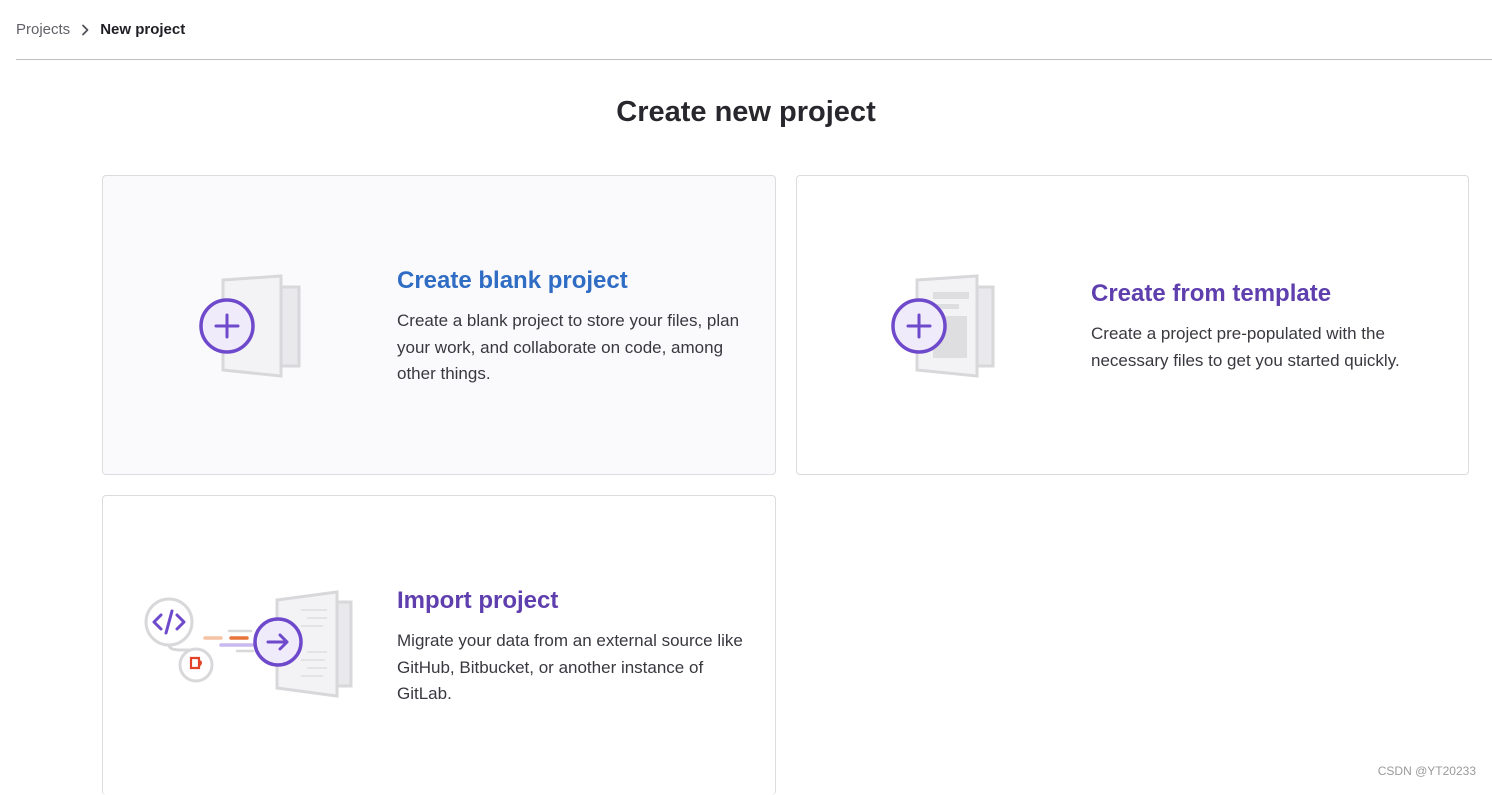  Describe the element at coordinates (746, 112) in the screenshot. I see `page-title: Create new project` at that location.